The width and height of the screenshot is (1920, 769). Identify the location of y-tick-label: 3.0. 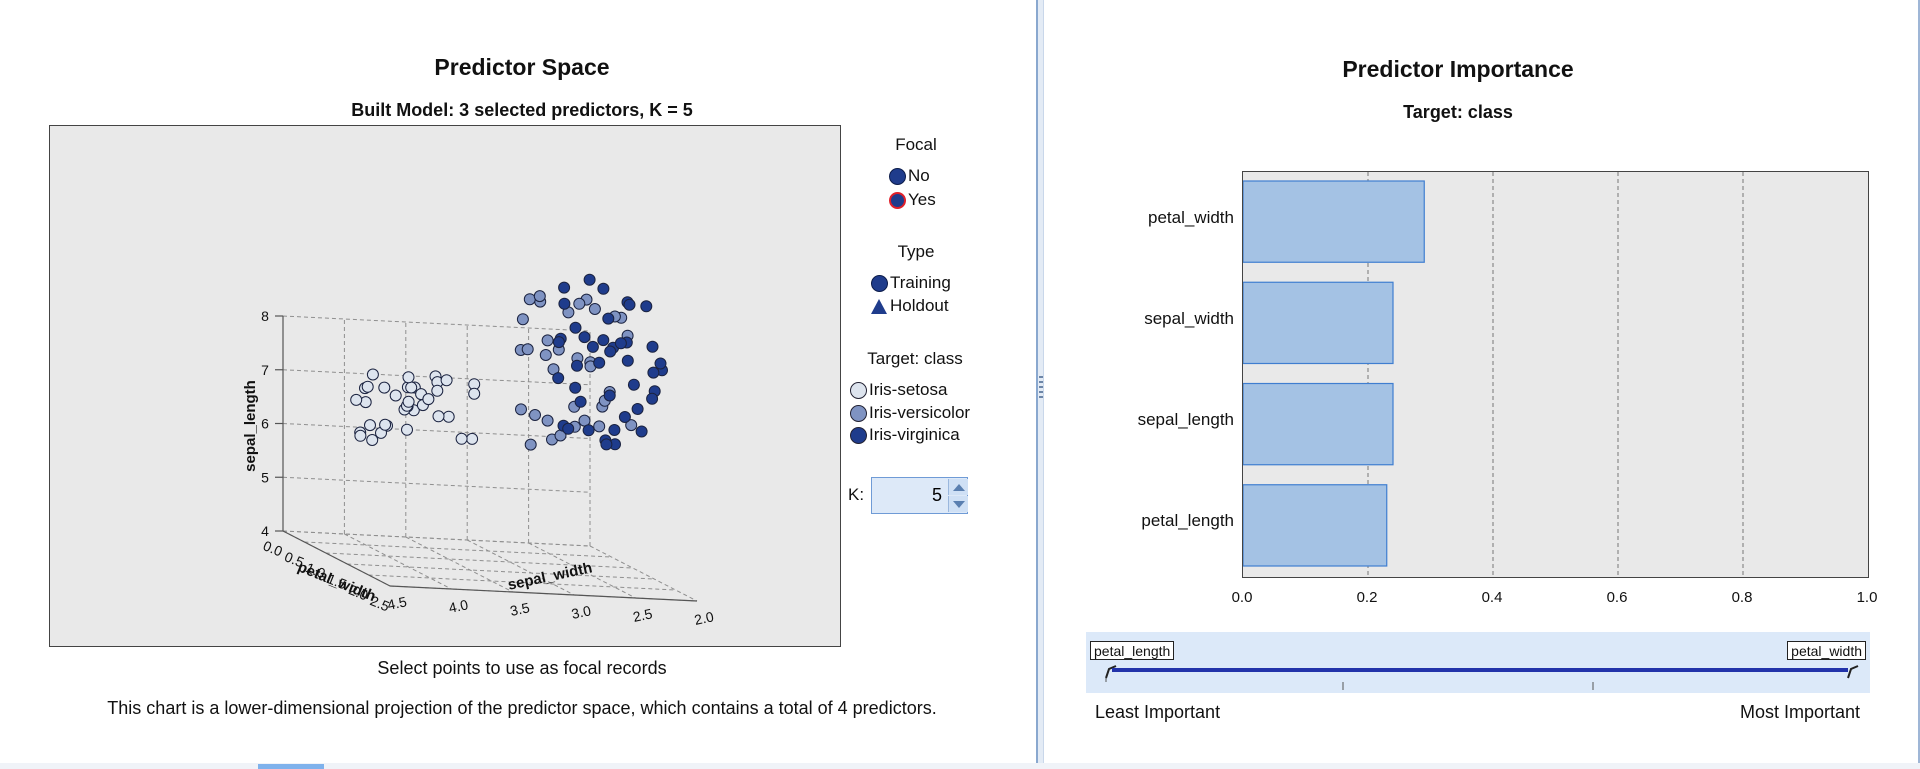
(581, 612).